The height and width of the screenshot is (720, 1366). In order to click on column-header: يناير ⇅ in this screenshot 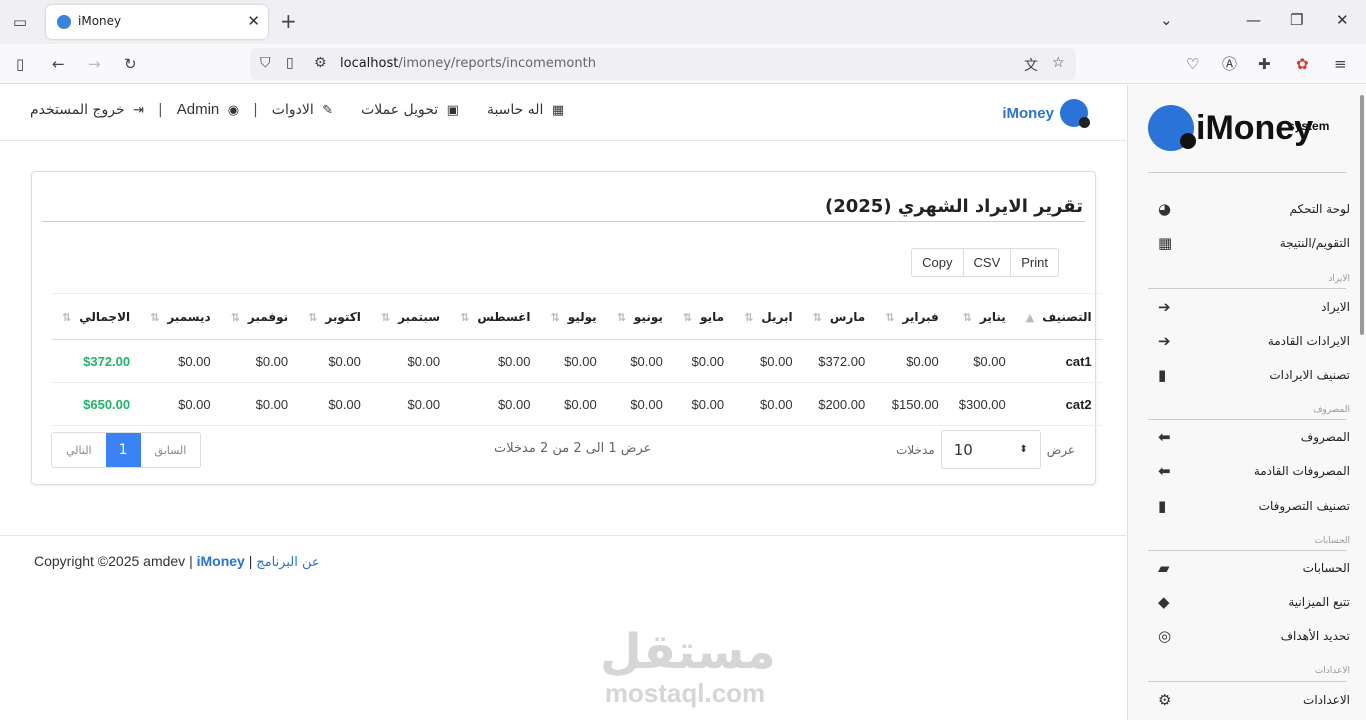, I will do `click(982, 316)`.